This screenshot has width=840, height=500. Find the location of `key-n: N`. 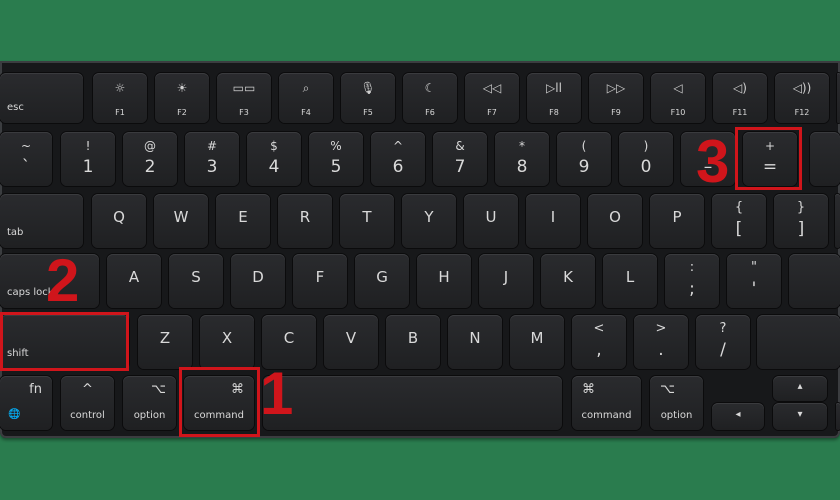

key-n: N is located at coordinates (475, 342).